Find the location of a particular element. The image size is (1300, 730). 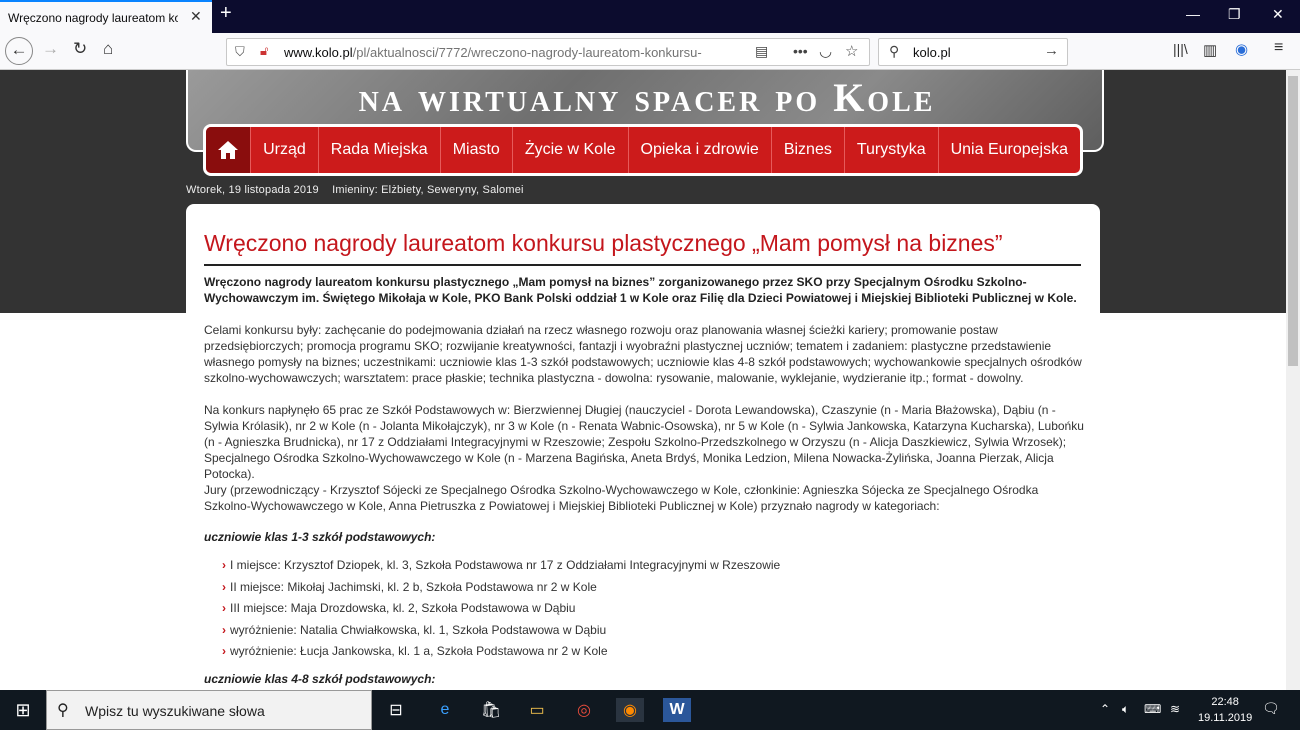

active-tab: Wręczono nagrody laureatom konk ✕ is located at coordinates (106, 16).